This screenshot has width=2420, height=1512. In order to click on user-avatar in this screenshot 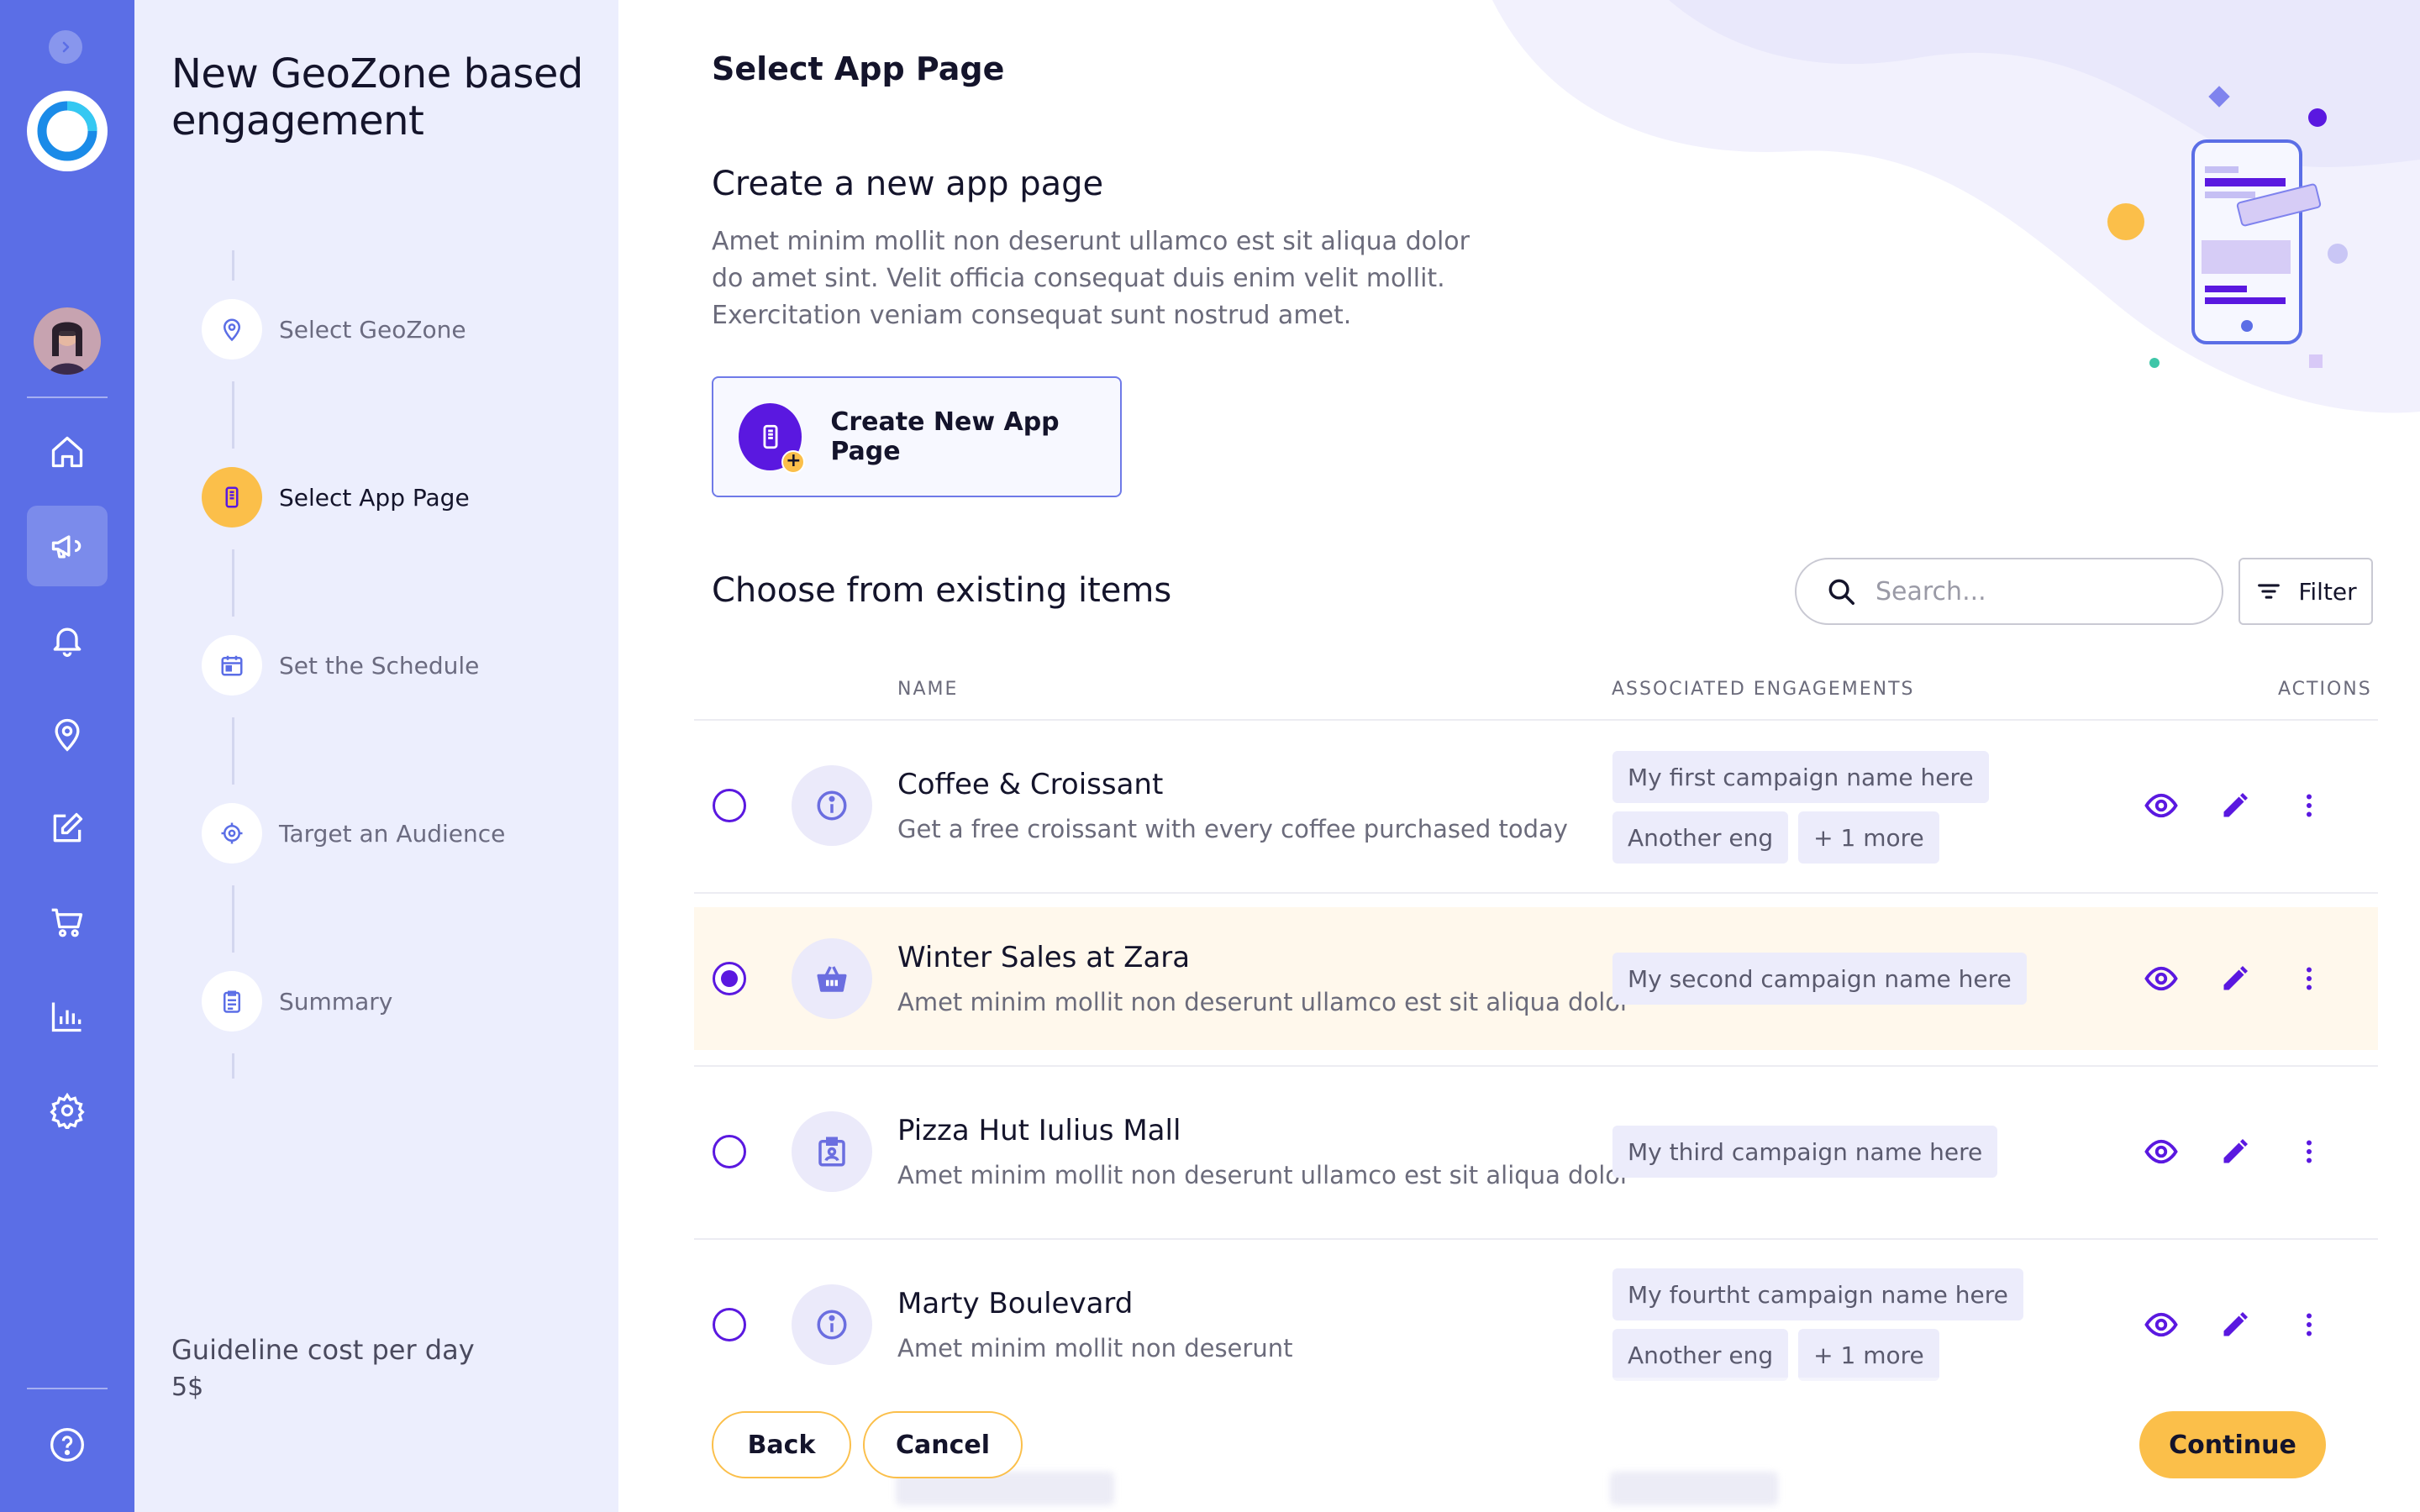, I will do `click(67, 341)`.